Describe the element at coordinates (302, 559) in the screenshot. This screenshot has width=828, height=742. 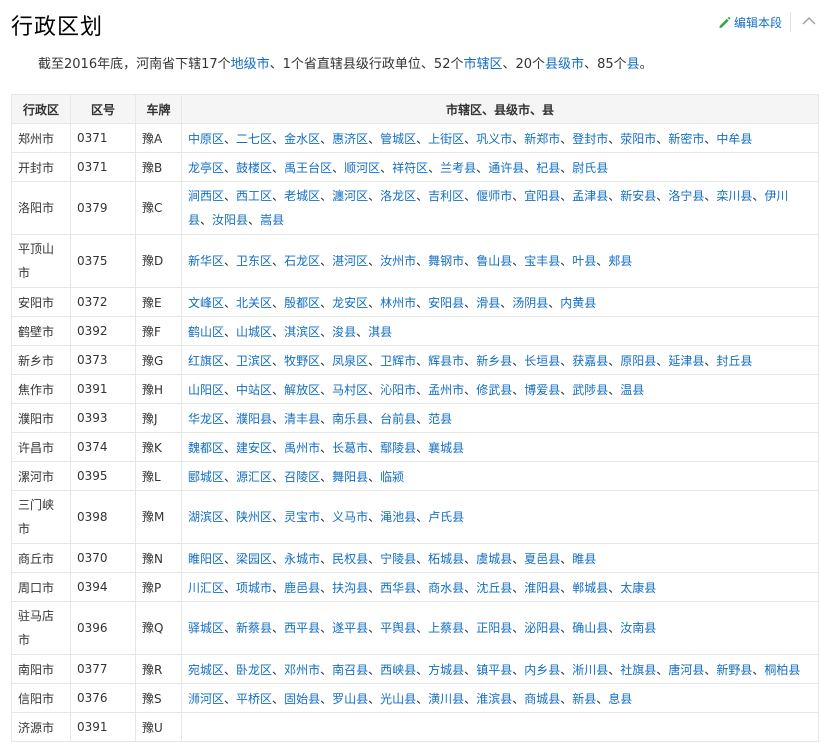
I see `subdivision-link: 永城市` at that location.